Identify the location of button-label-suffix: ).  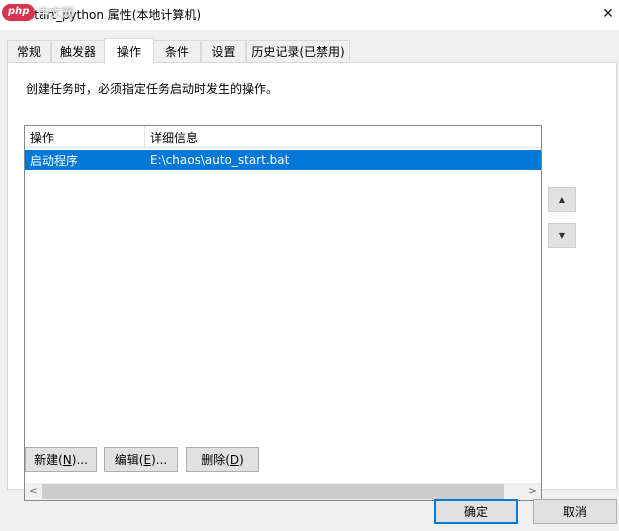
(241, 459).